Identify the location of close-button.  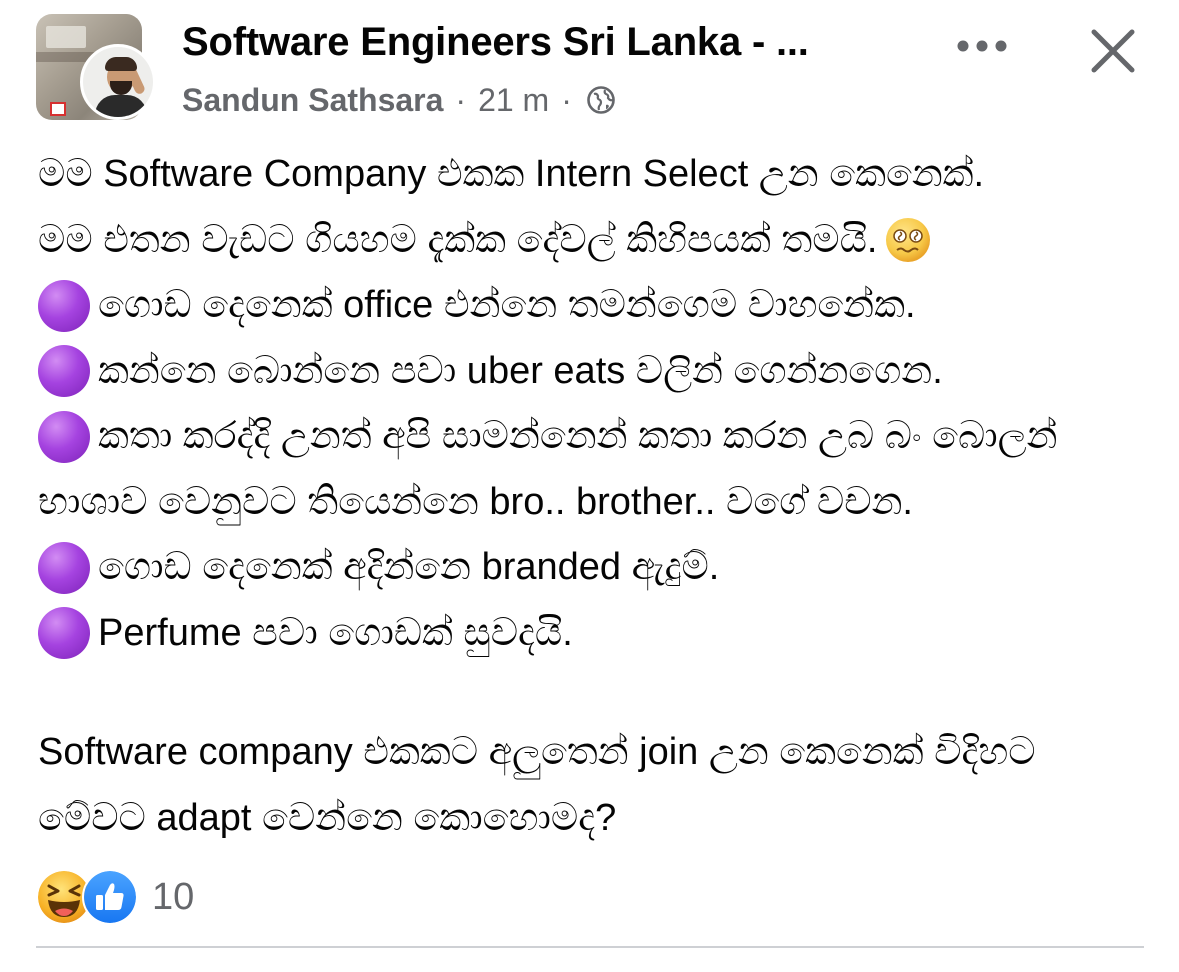
(1113, 51).